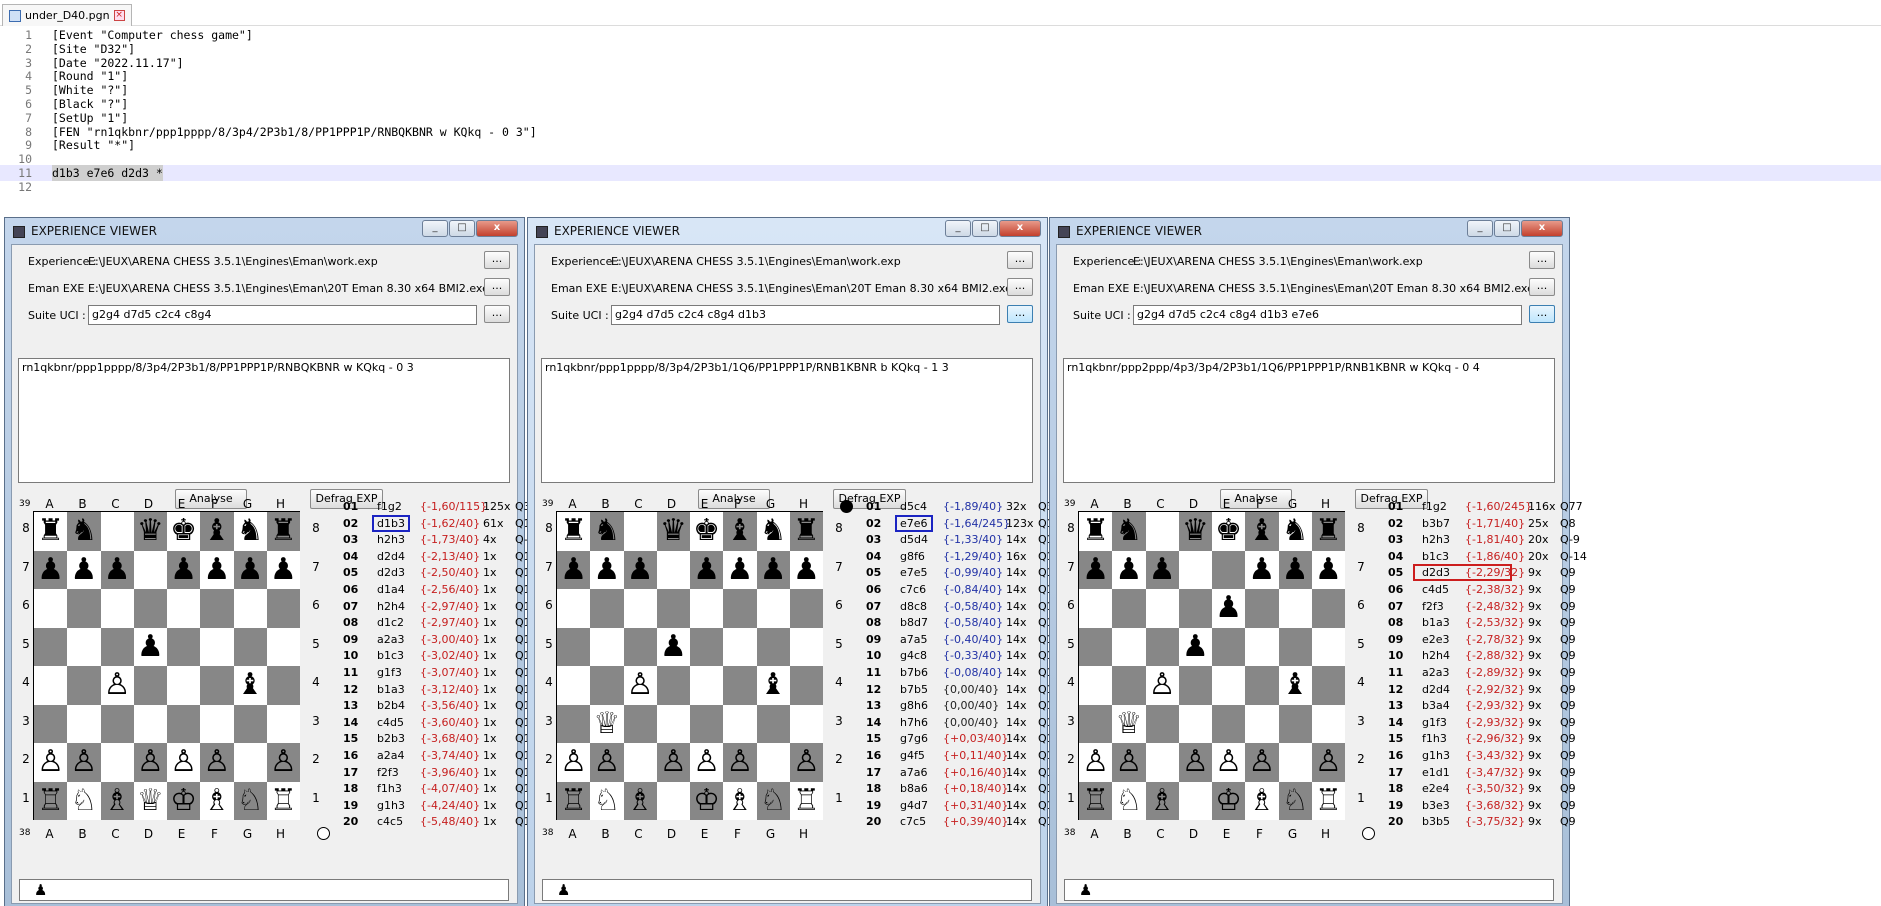  I want to click on move-row: 11 g1f3 {-3,07/40} 1x Q1, so click(443, 672).